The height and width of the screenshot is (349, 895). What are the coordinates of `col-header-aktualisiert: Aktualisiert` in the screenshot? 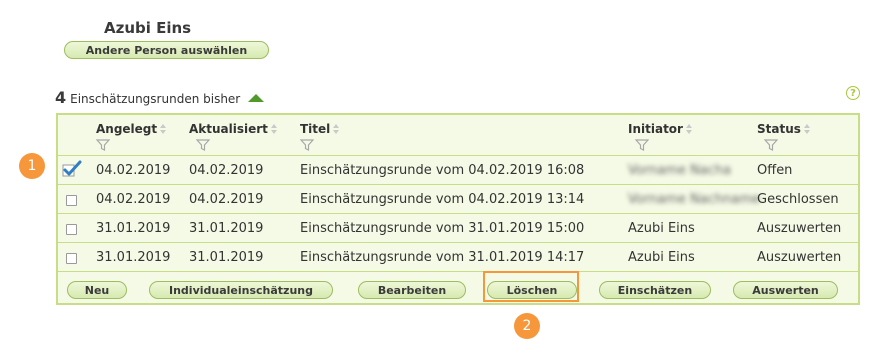 It's located at (233, 129).